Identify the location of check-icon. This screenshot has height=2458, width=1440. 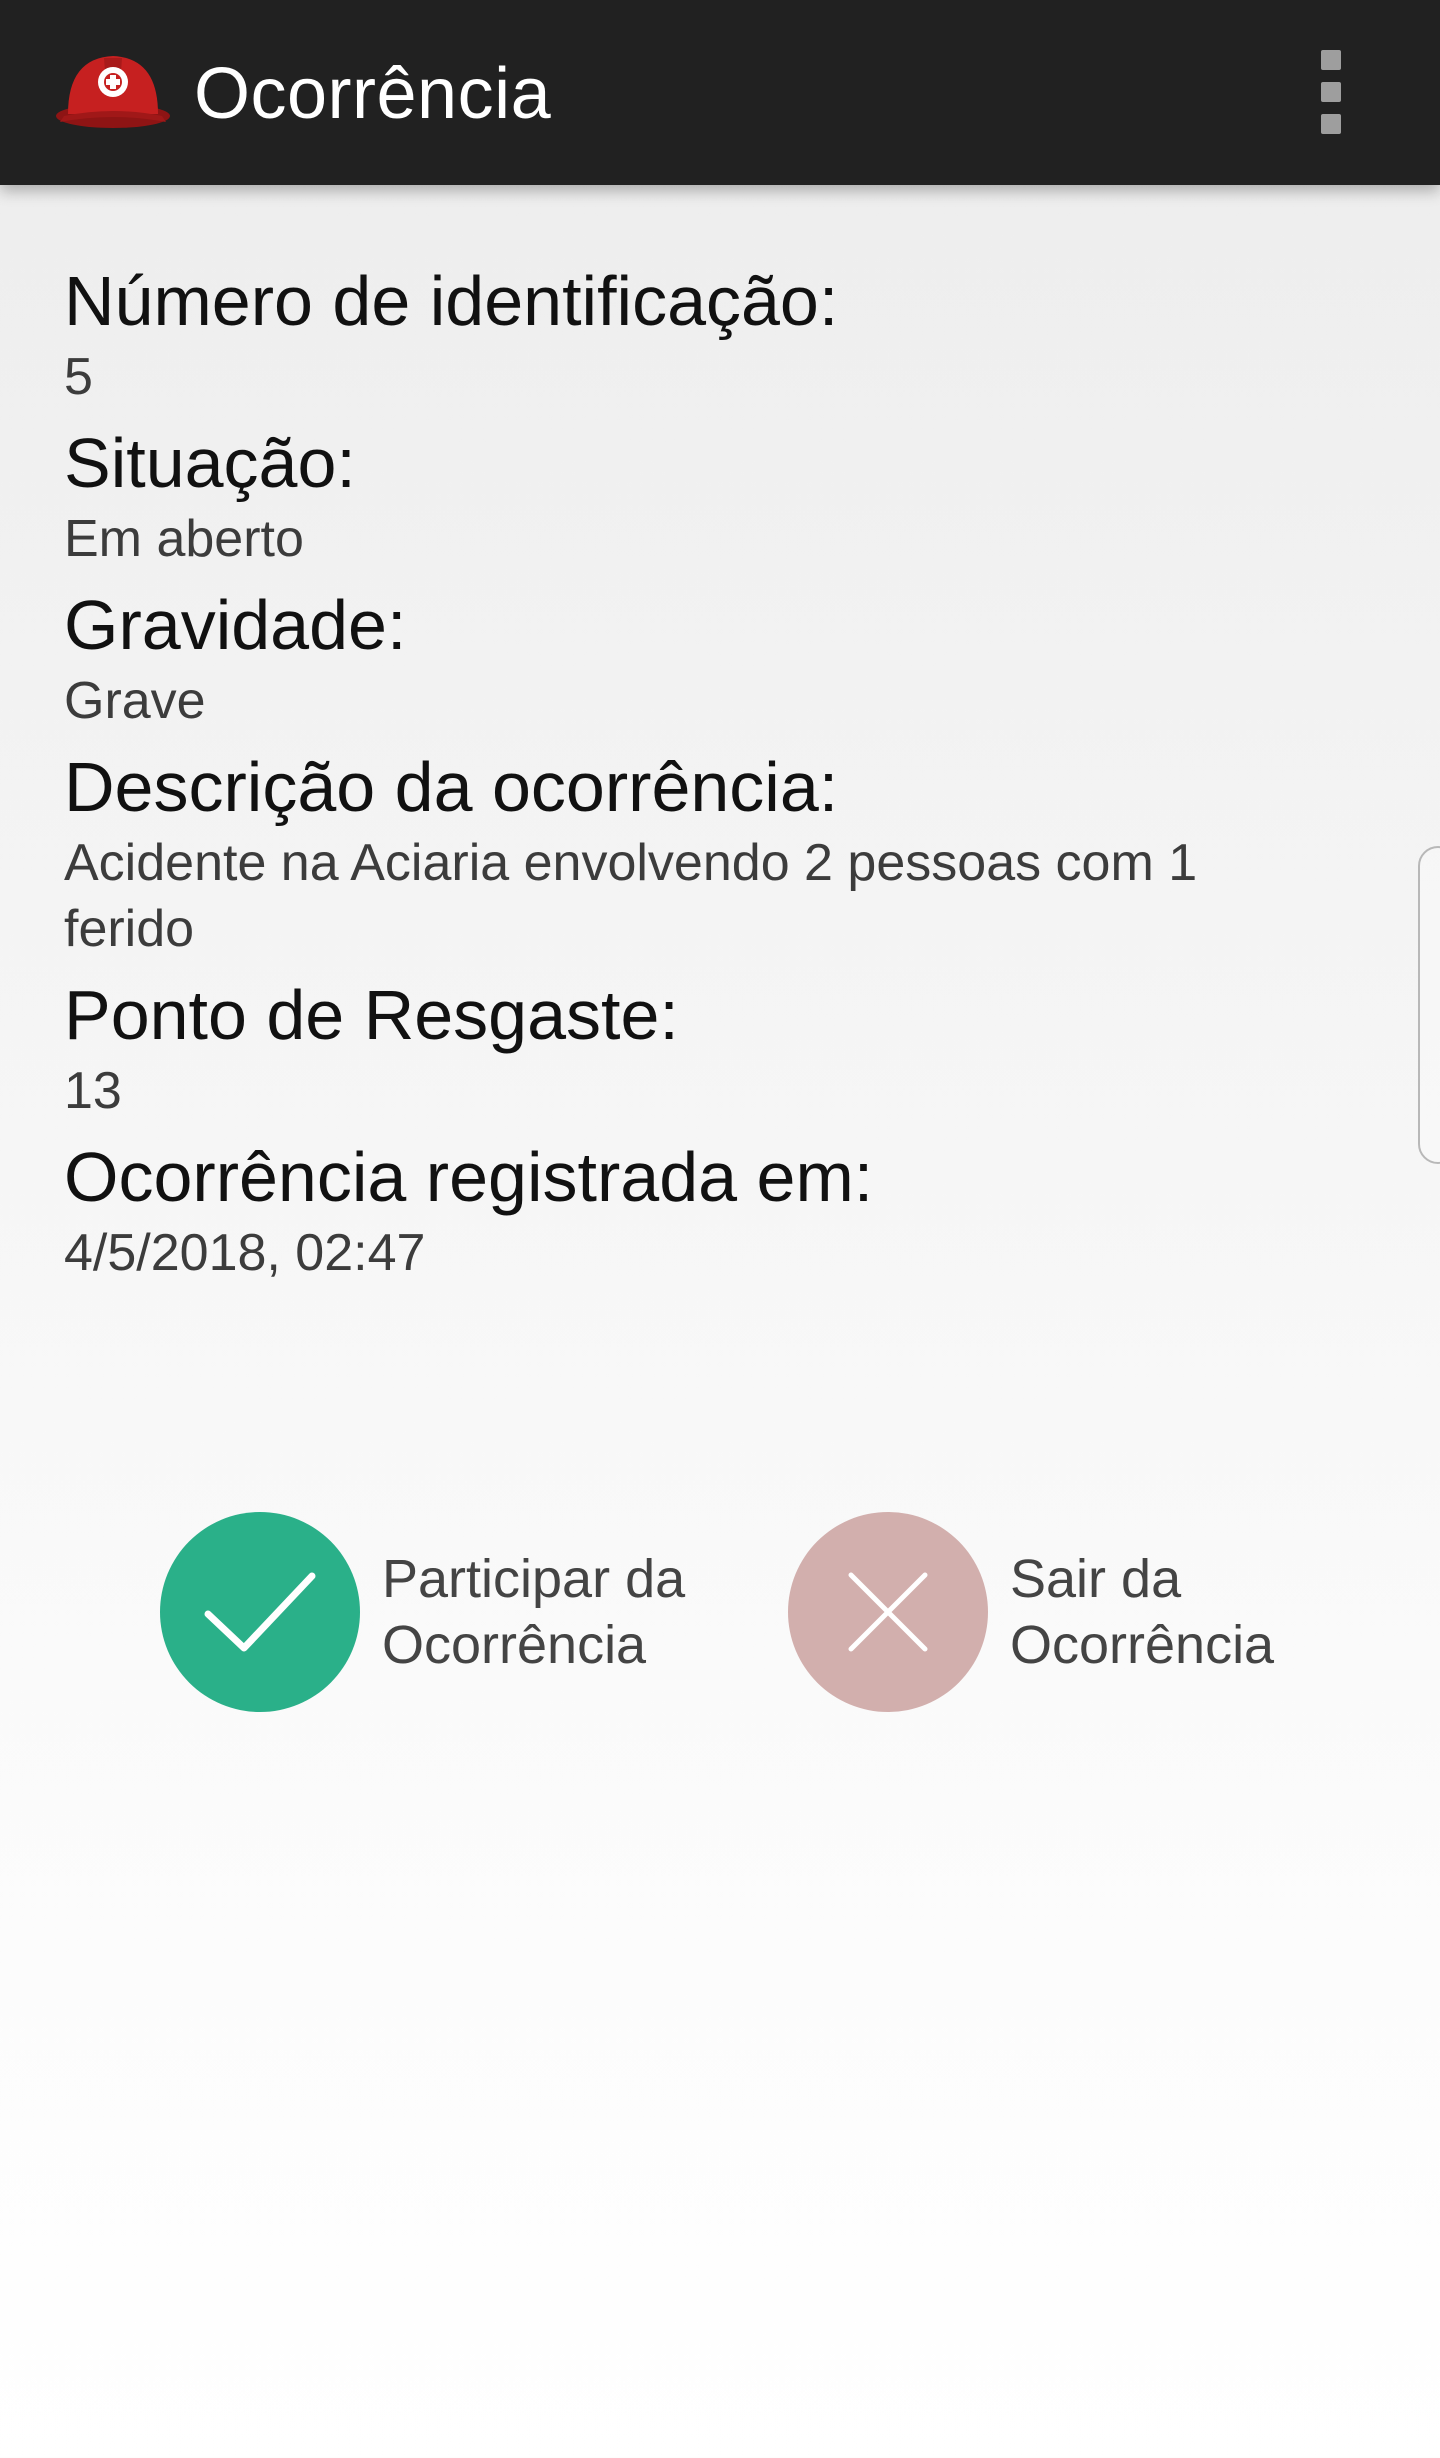
(260, 1612).